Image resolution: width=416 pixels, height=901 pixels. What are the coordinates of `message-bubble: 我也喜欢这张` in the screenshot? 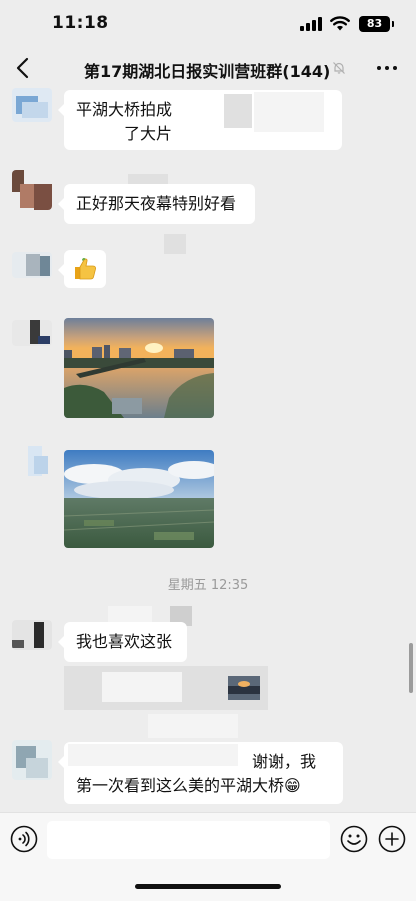 It's located at (122, 642).